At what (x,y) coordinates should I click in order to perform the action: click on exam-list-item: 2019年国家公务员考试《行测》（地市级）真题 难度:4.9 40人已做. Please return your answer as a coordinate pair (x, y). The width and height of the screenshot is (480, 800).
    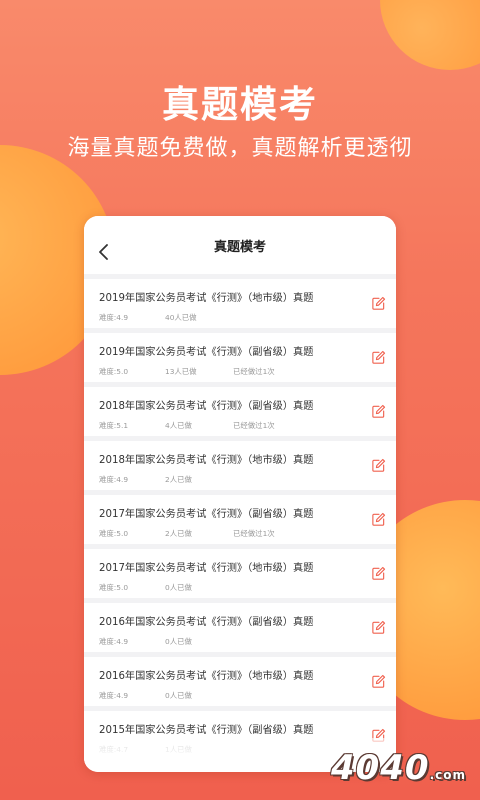
    Looking at the image, I should click on (240, 303).